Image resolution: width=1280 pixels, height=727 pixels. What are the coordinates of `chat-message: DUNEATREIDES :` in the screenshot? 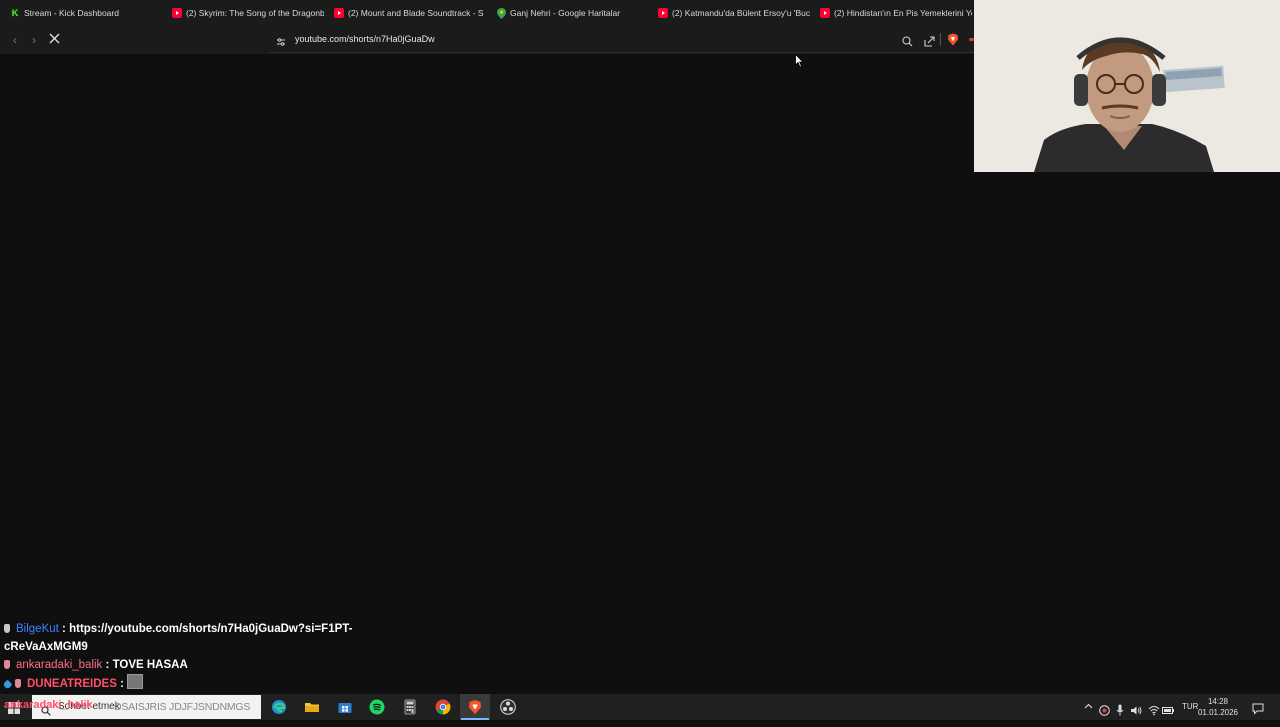 It's located at (185, 683).